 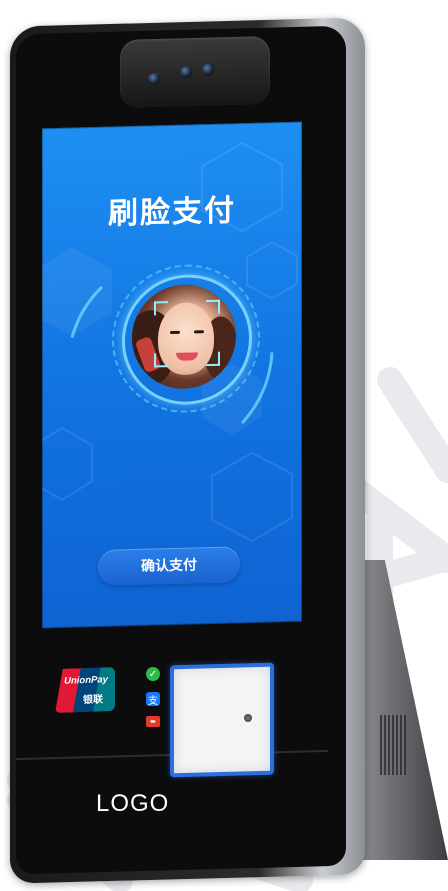 I want to click on scanner-sensor-icon, so click(x=248, y=718).